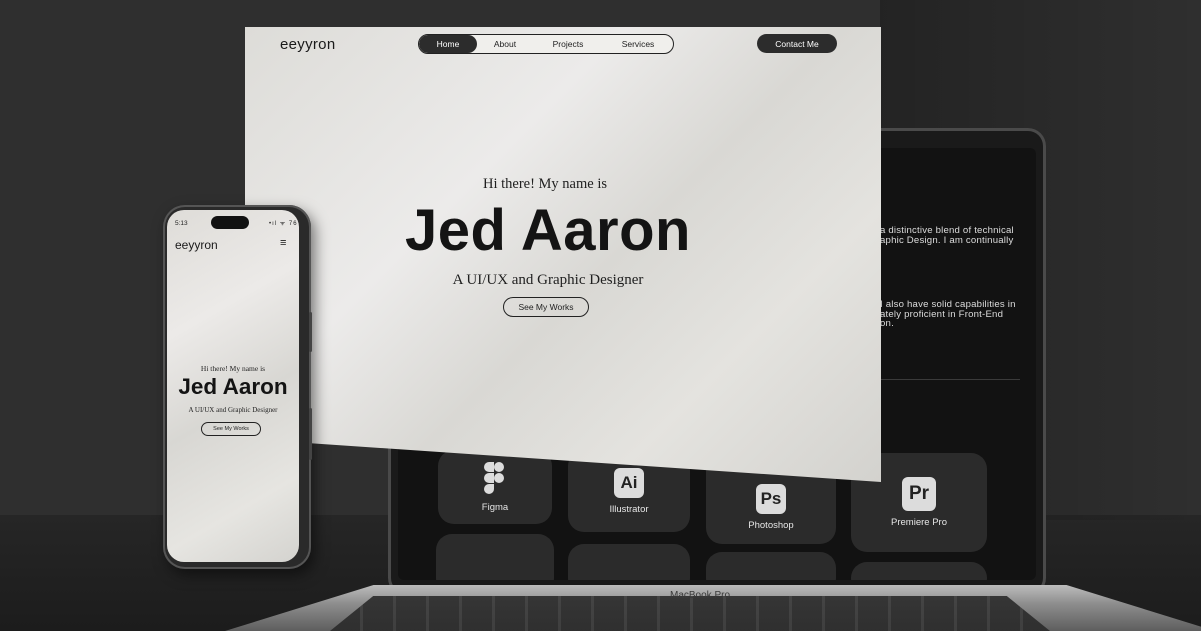 This screenshot has width=1201, height=631. I want to click on tool-label: Premiere Pro, so click(919, 522).